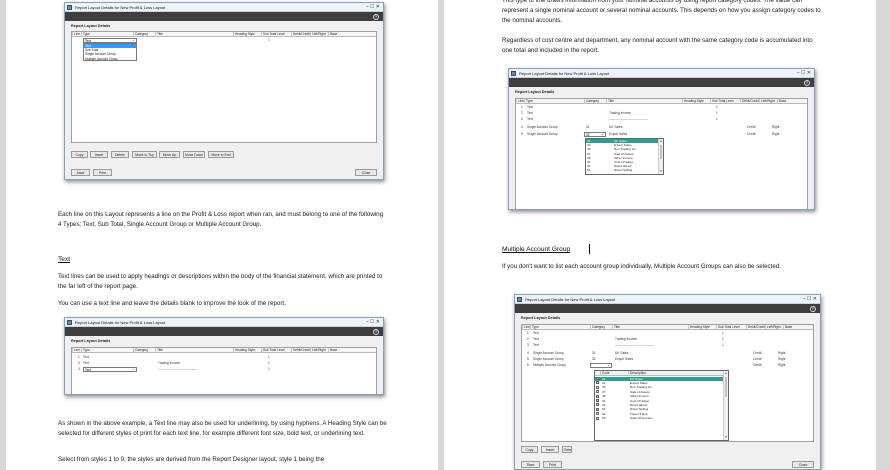  I want to click on list-item: 53 Sales Promotion, so click(659, 418).